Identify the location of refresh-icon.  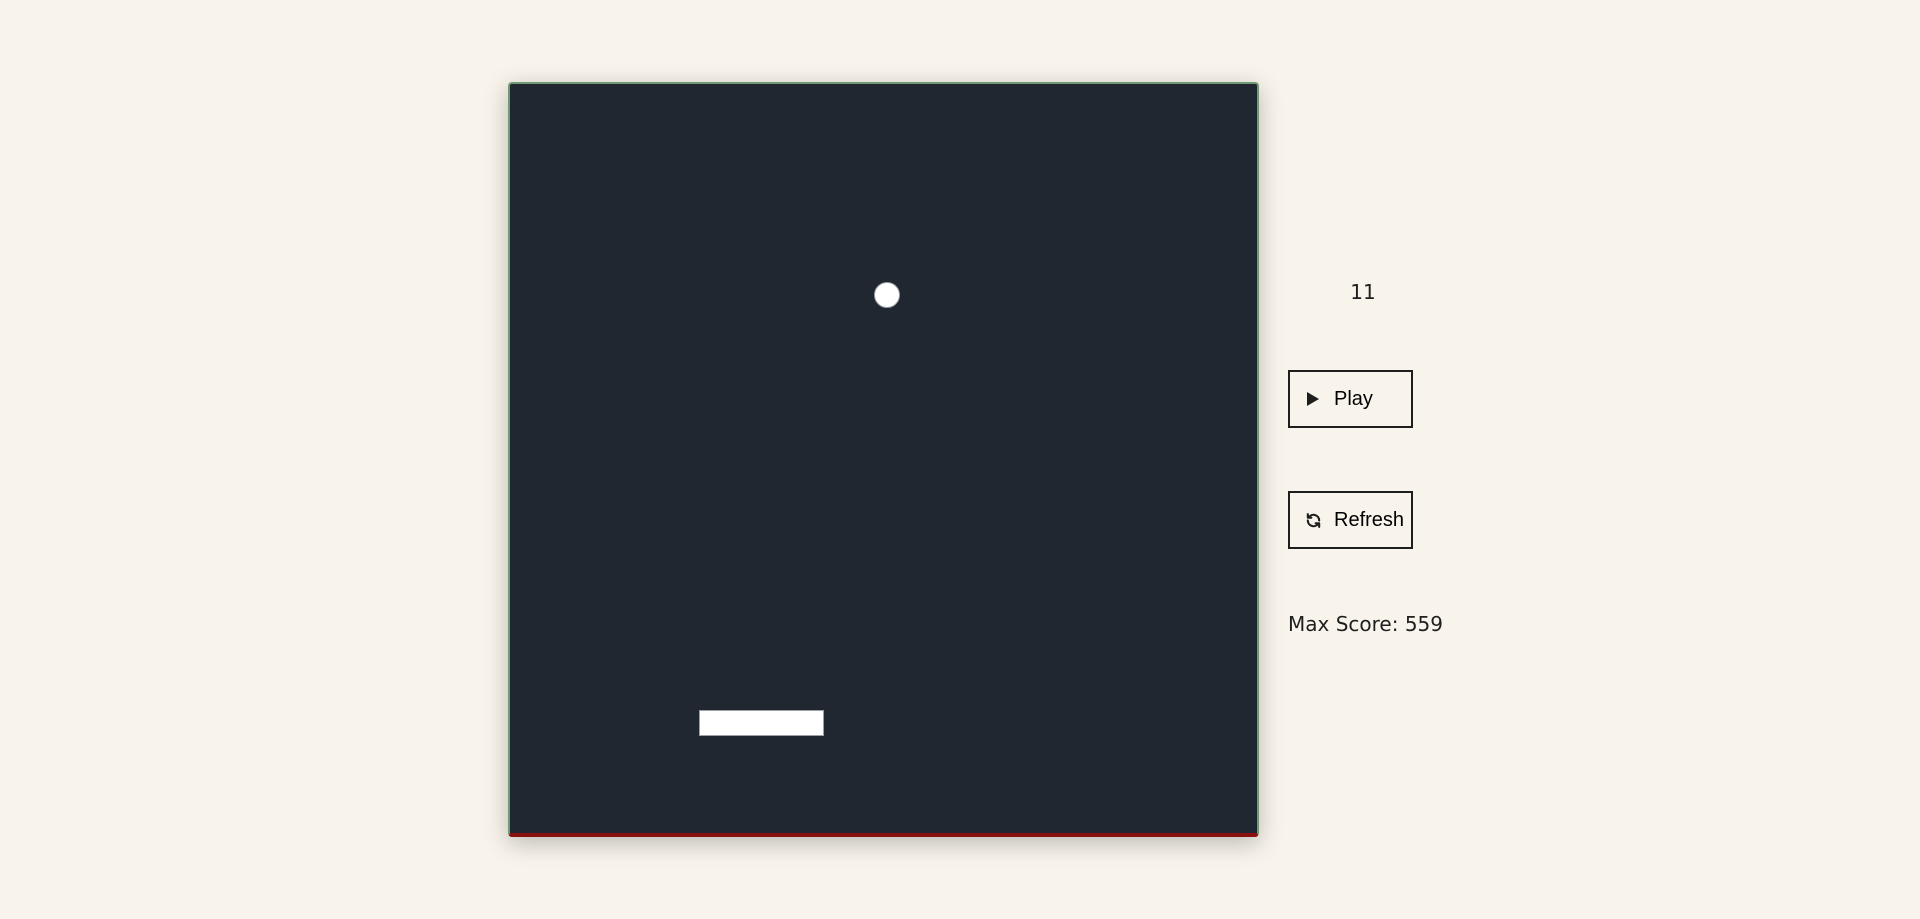
(1313, 520).